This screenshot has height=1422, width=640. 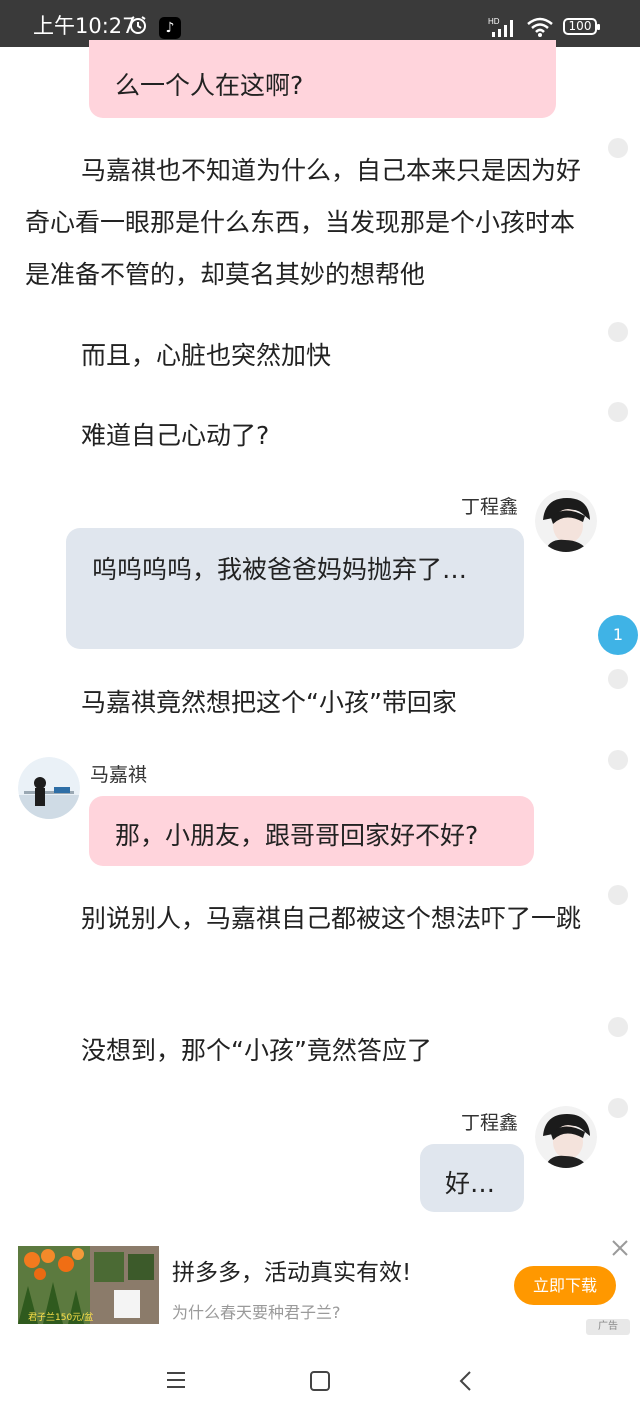 What do you see at coordinates (49, 788) in the screenshot?
I see `avatar-majiaqi` at bounding box center [49, 788].